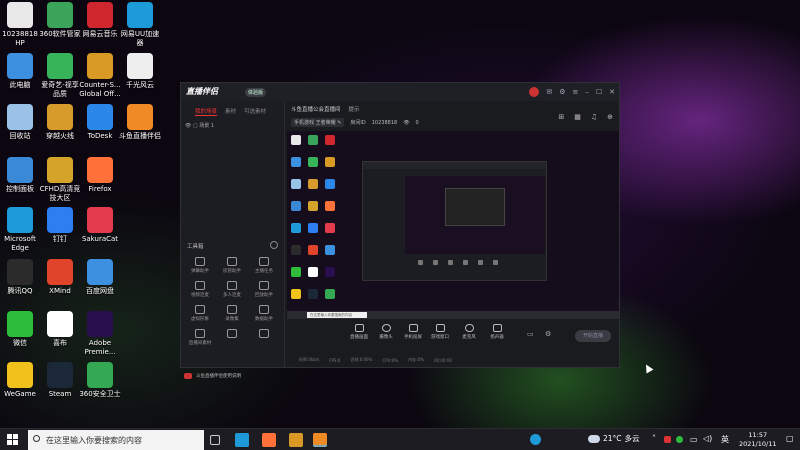 The height and width of the screenshot is (450, 800). I want to click on 360-safe-icon, so click(100, 375).